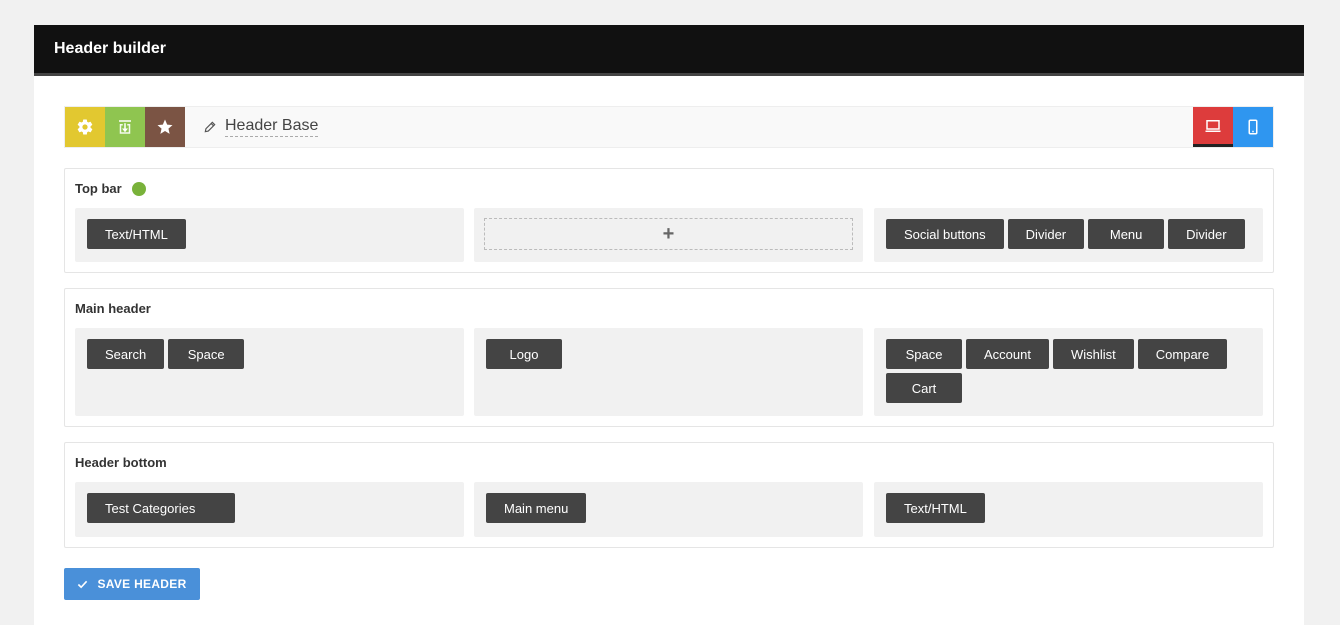 The image size is (1340, 625). What do you see at coordinates (524, 354) in the screenshot?
I see `element-logo: Logo` at bounding box center [524, 354].